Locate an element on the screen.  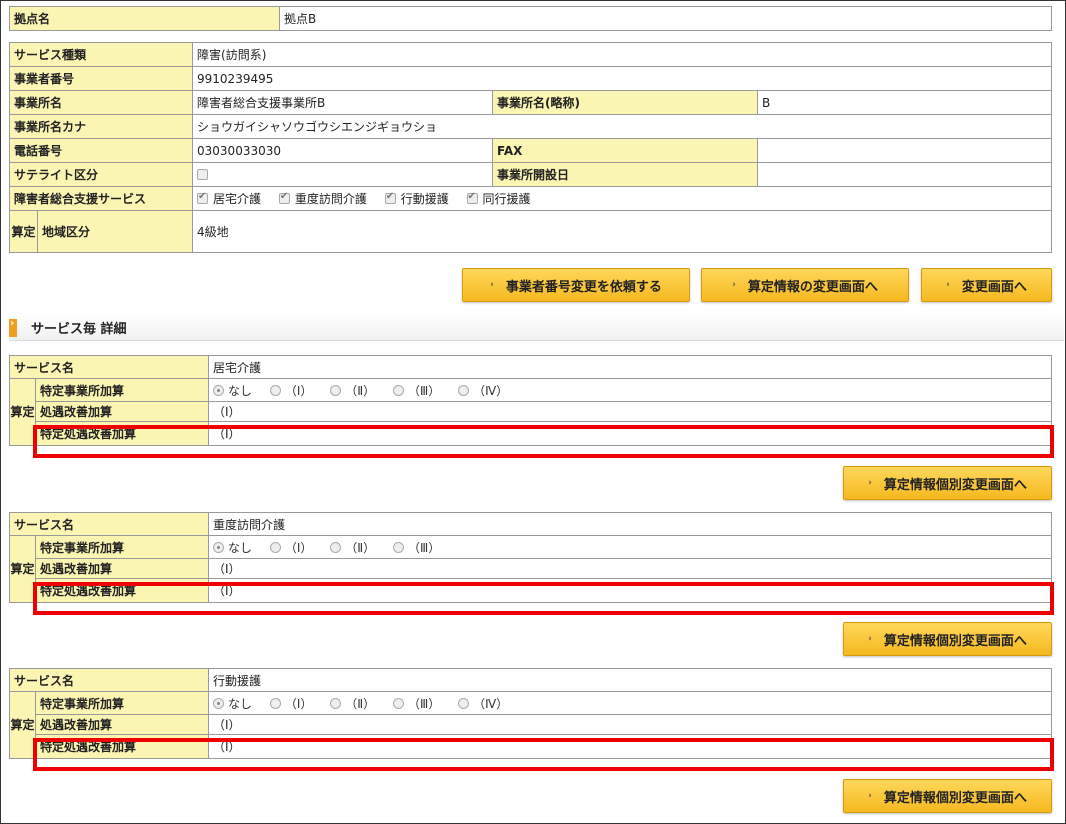
button-label: 算定情報の変更画面へ is located at coordinates (812, 287).